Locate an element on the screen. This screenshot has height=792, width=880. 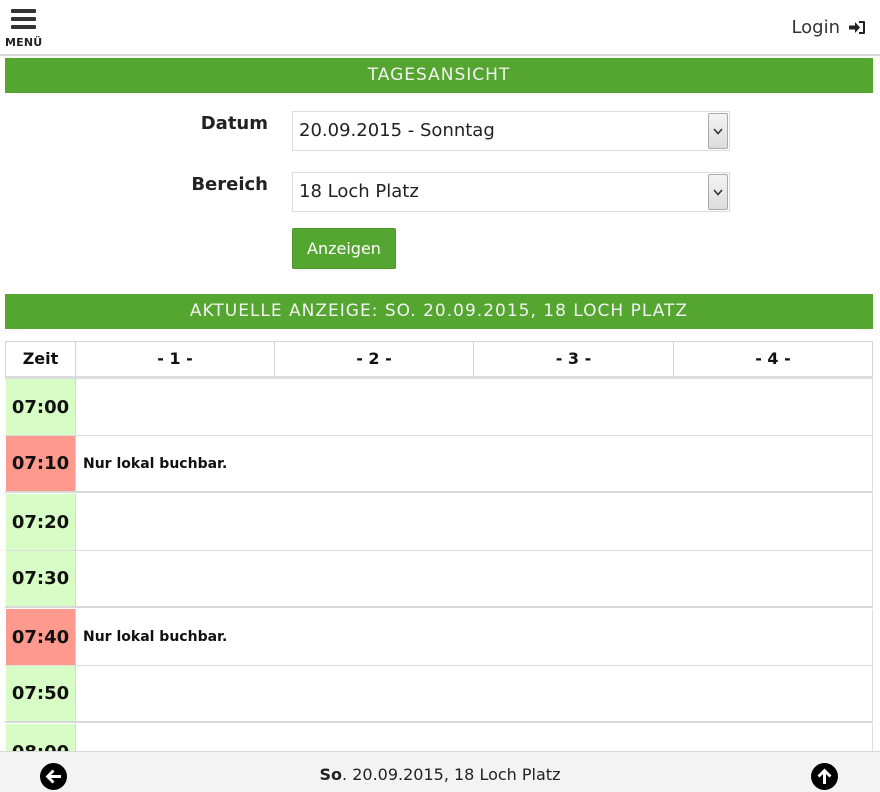
bottom-date-area: . 20.09.2015, 18 Loch Platz is located at coordinates (451, 774).